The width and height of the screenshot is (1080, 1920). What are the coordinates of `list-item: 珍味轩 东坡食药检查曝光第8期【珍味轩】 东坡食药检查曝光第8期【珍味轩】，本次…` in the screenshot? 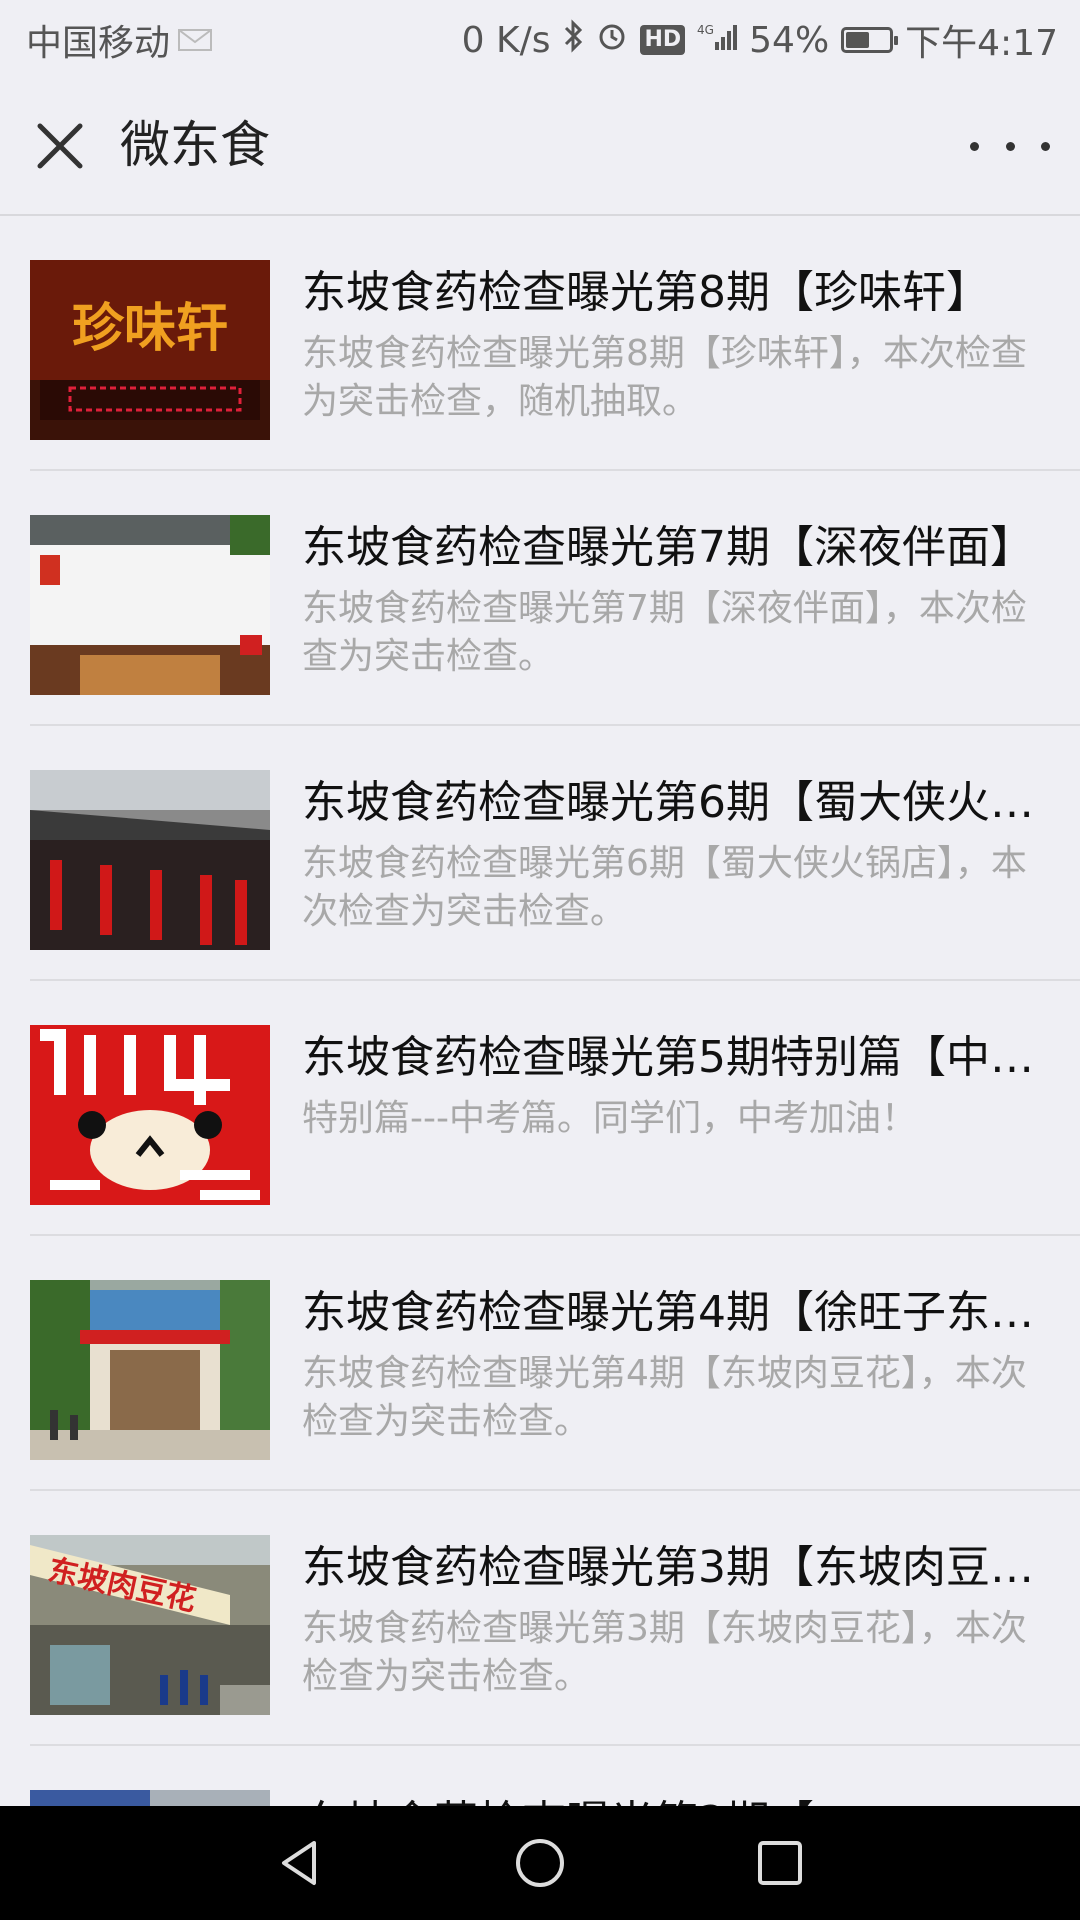 It's located at (555, 343).